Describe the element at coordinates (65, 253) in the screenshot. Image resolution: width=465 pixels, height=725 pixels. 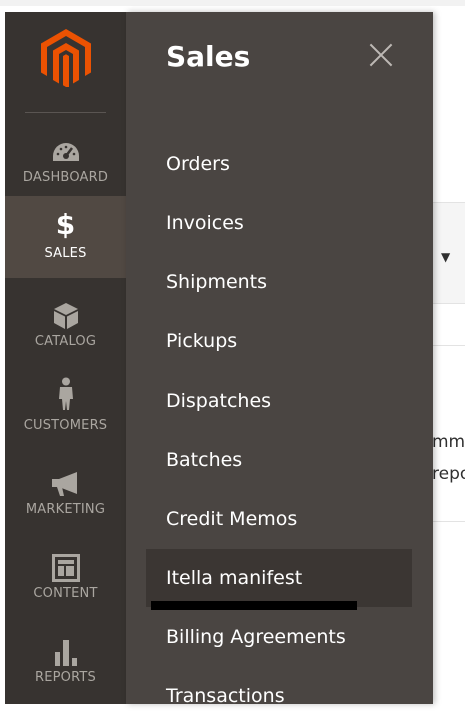
I see `nav-label: SALES` at that location.